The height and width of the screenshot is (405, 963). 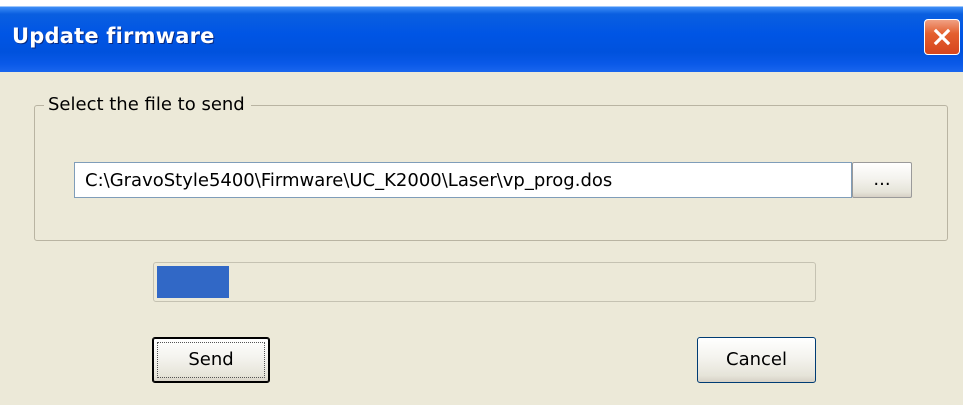 I want to click on file-group-legend: Select the file to send, so click(x=147, y=105).